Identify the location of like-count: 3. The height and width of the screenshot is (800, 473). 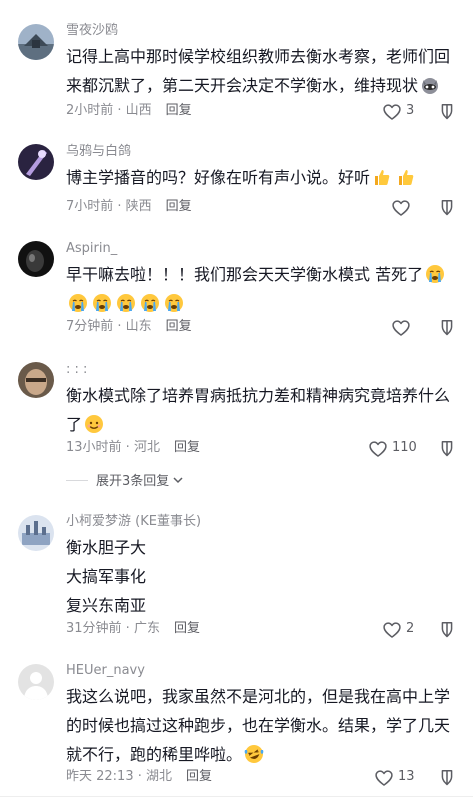
(410, 110).